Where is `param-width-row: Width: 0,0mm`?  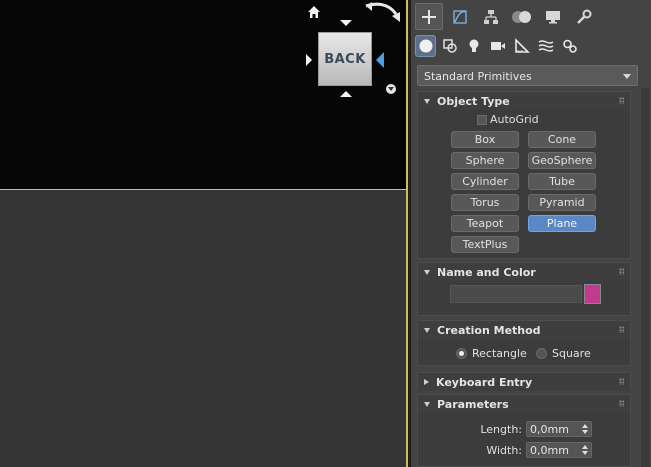
param-width-row: Width: 0,0mm is located at coordinates (535, 450).